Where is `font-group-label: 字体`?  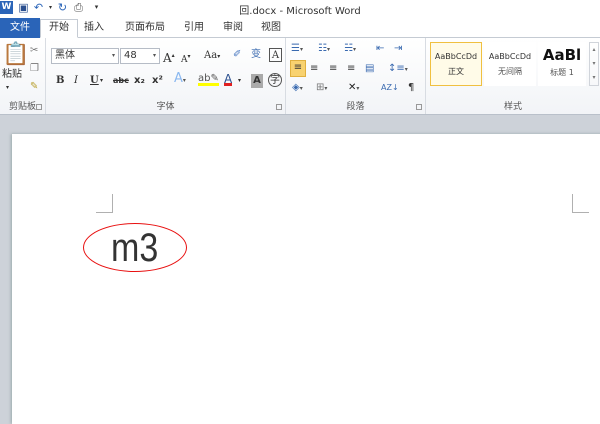
font-group-label: 字体 is located at coordinates (165, 107).